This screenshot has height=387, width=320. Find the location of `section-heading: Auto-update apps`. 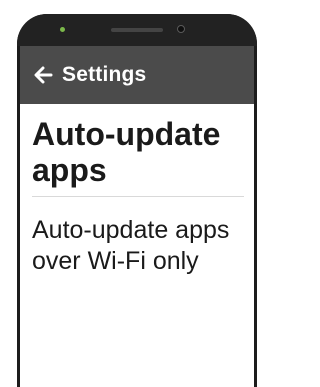

section-heading: Auto-update apps is located at coordinates (138, 156).